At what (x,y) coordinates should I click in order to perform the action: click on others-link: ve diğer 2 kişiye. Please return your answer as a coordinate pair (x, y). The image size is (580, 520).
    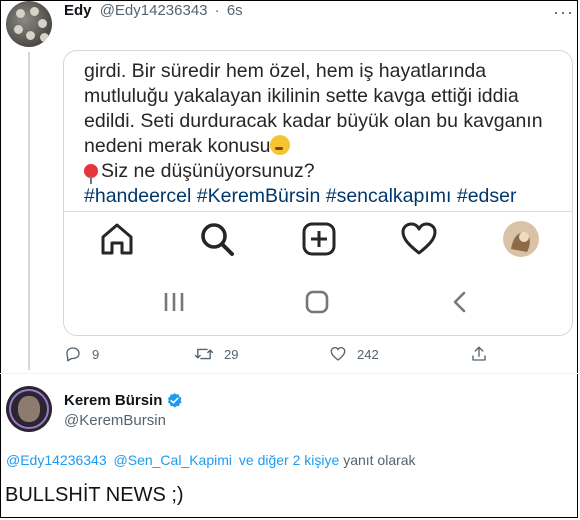
    Looking at the image, I should click on (289, 460).